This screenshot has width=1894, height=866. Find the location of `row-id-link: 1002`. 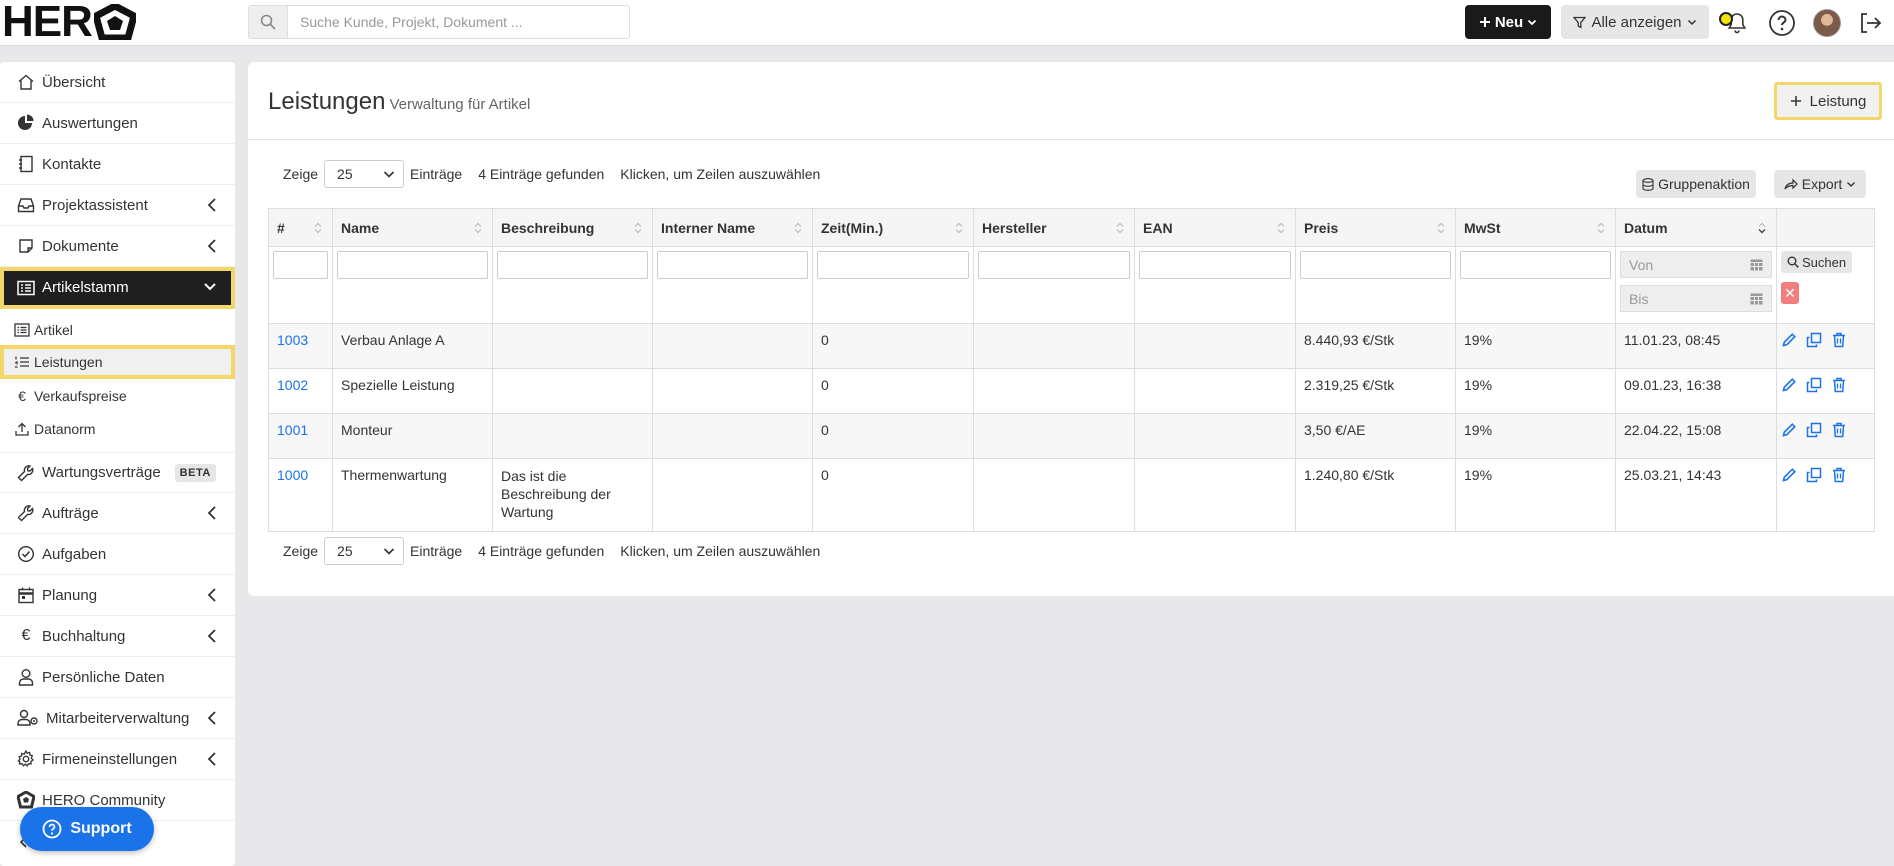

row-id-link: 1002 is located at coordinates (292, 385).